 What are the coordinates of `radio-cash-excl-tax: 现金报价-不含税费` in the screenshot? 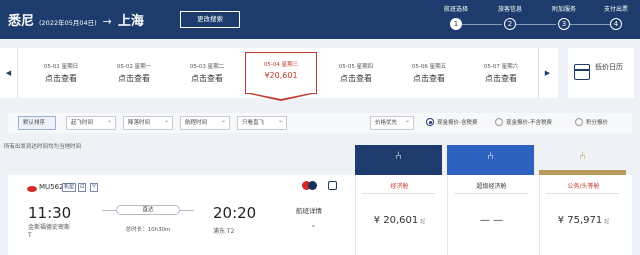 It's located at (523, 122).